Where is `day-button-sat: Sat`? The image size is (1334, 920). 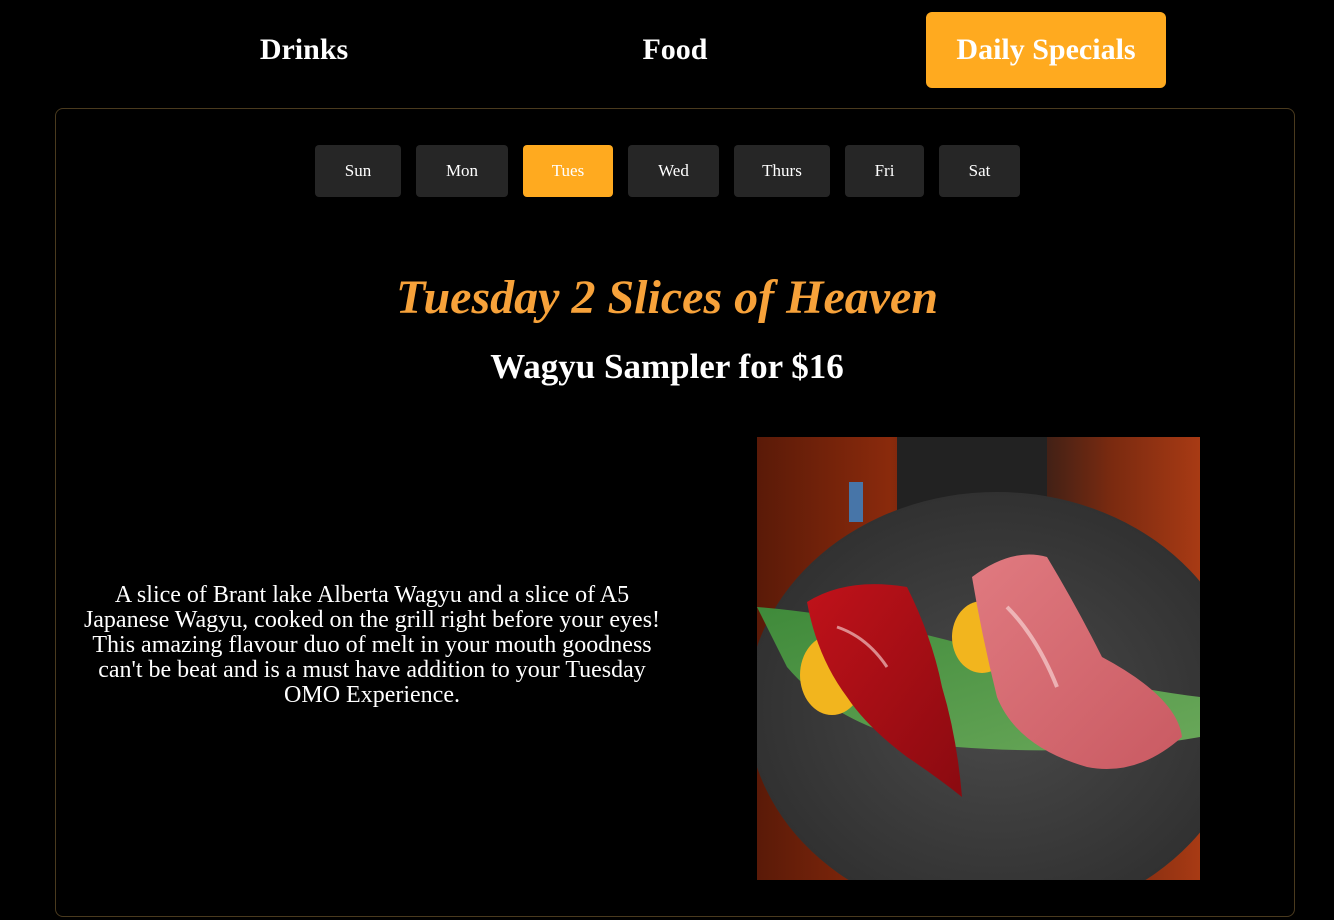
day-button-sat: Sat is located at coordinates (979, 171).